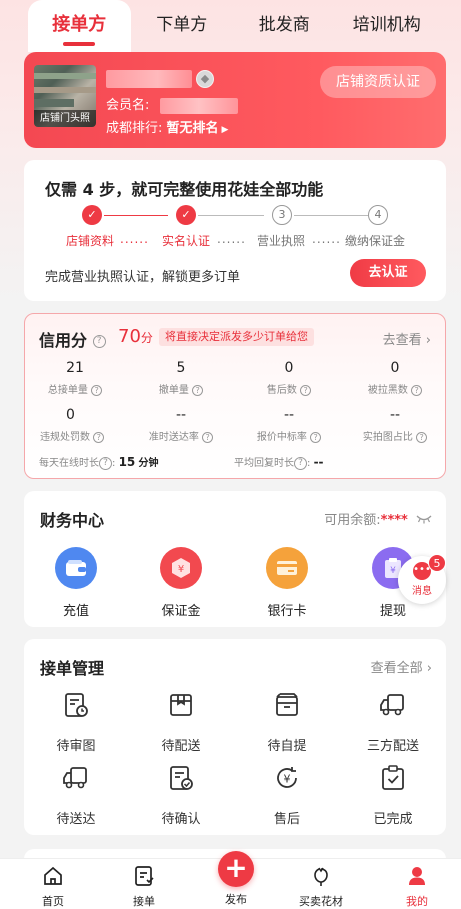  What do you see at coordinates (225, 130) in the screenshot?
I see `caret-right-icon: ▶` at bounding box center [225, 130].